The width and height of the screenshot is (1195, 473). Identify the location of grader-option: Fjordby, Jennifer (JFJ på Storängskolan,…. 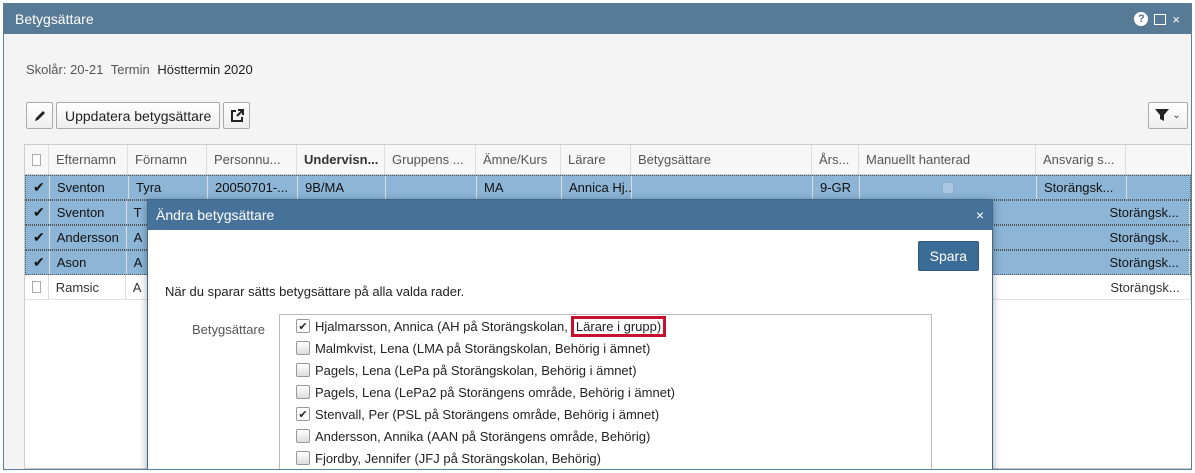
(605, 458).